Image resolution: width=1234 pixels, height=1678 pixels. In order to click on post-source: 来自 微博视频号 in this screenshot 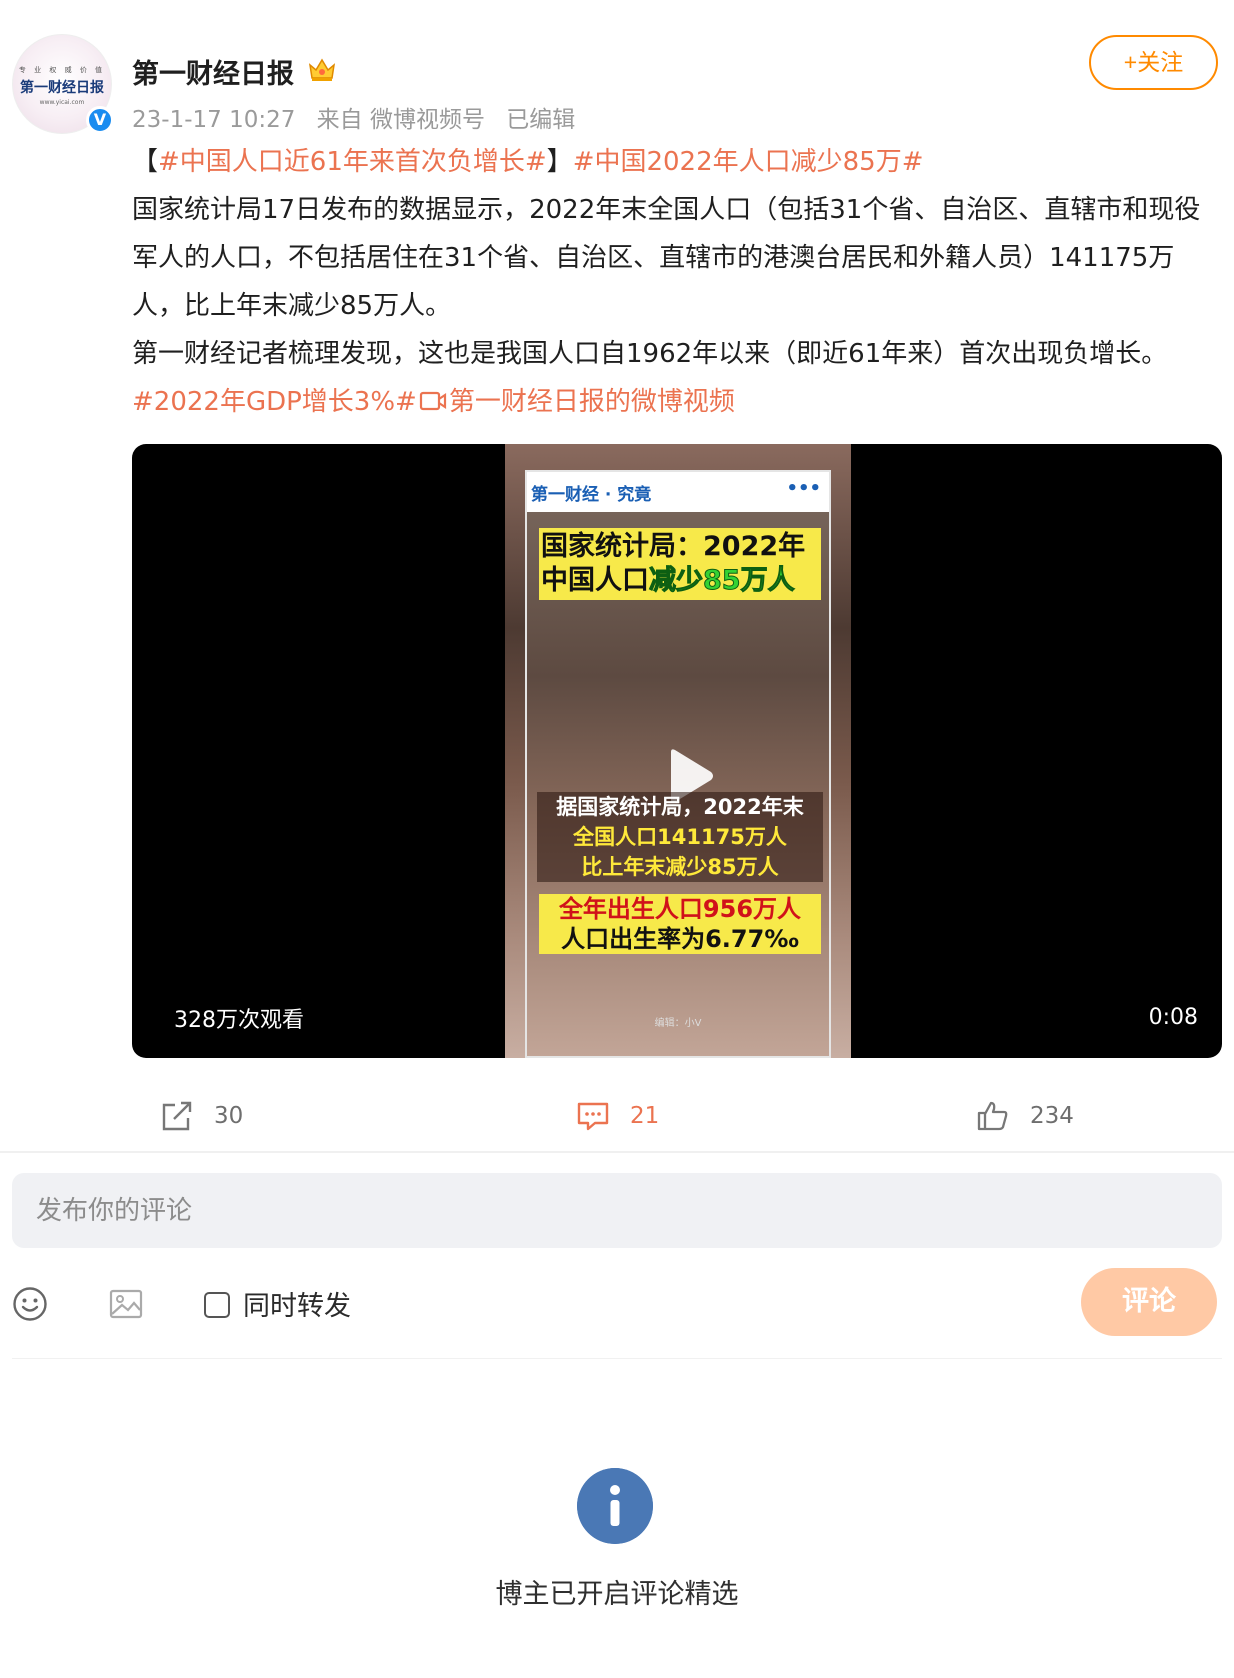, I will do `click(400, 120)`.